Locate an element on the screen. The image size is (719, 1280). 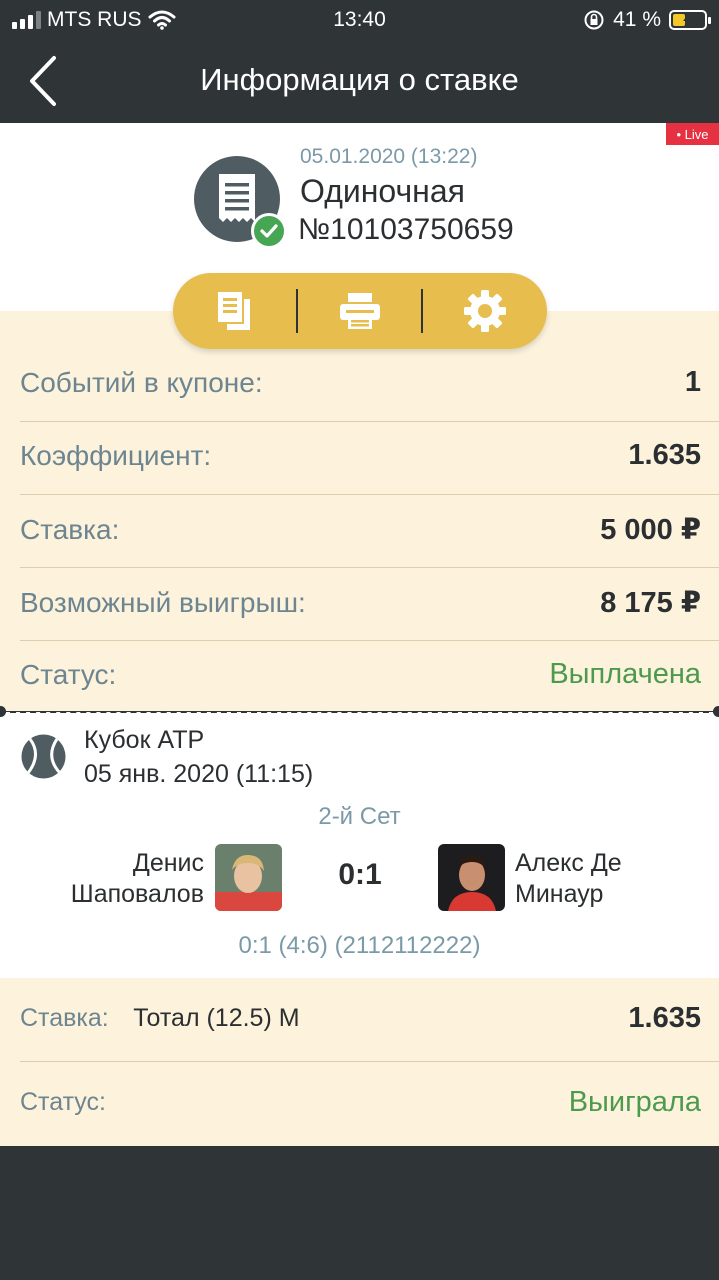
market-group: Ставка: Тотал (12.5) М is located at coordinates (160, 1018).